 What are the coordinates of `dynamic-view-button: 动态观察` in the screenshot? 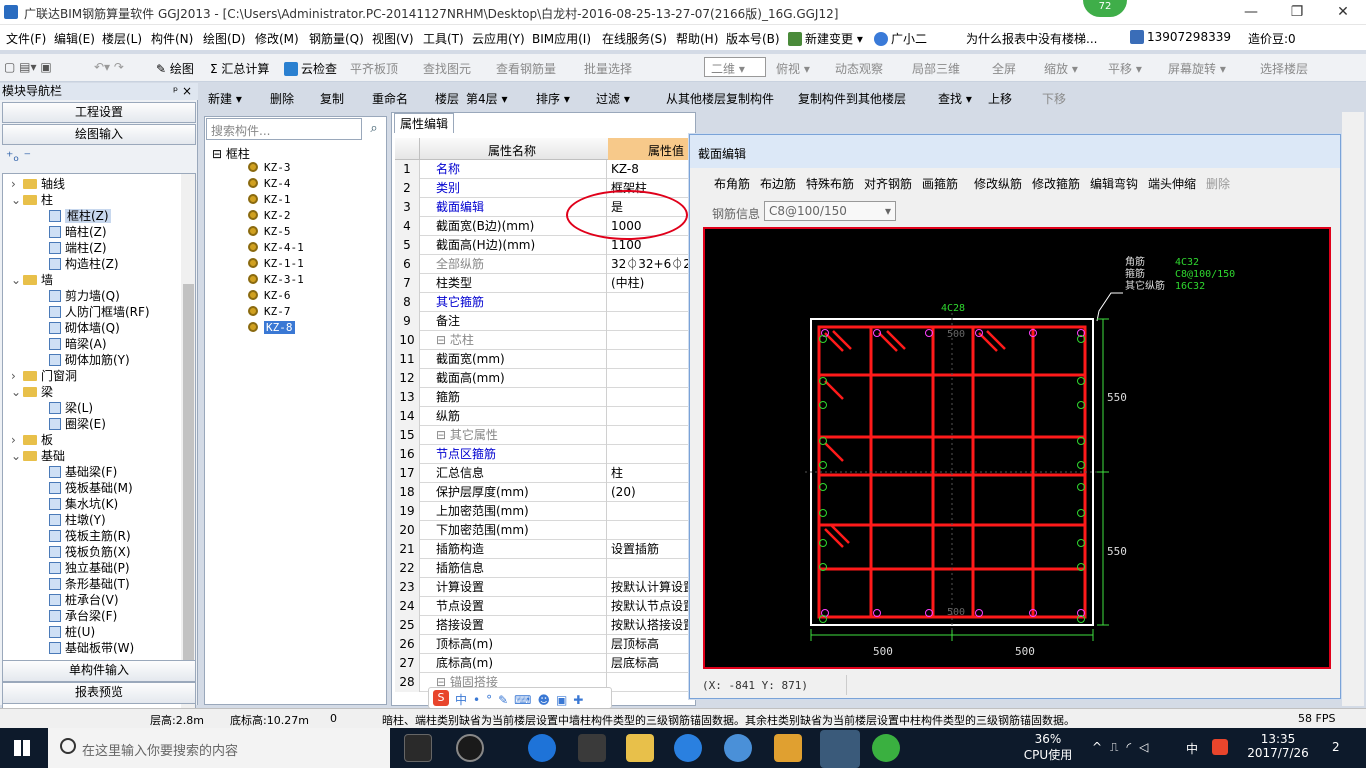 It's located at (859, 68).